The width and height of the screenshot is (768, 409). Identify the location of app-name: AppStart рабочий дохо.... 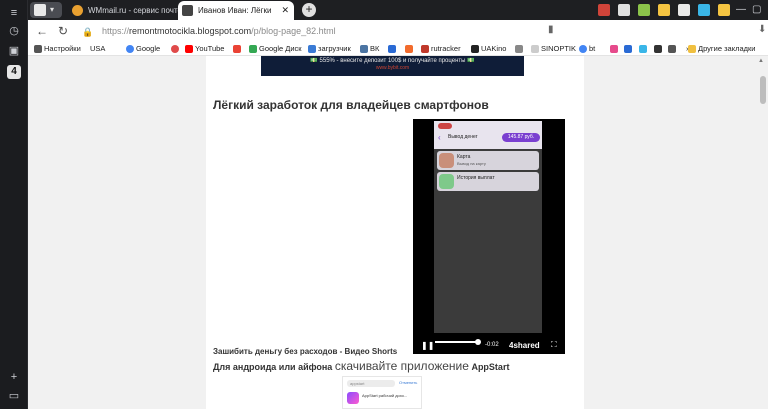
(385, 395).